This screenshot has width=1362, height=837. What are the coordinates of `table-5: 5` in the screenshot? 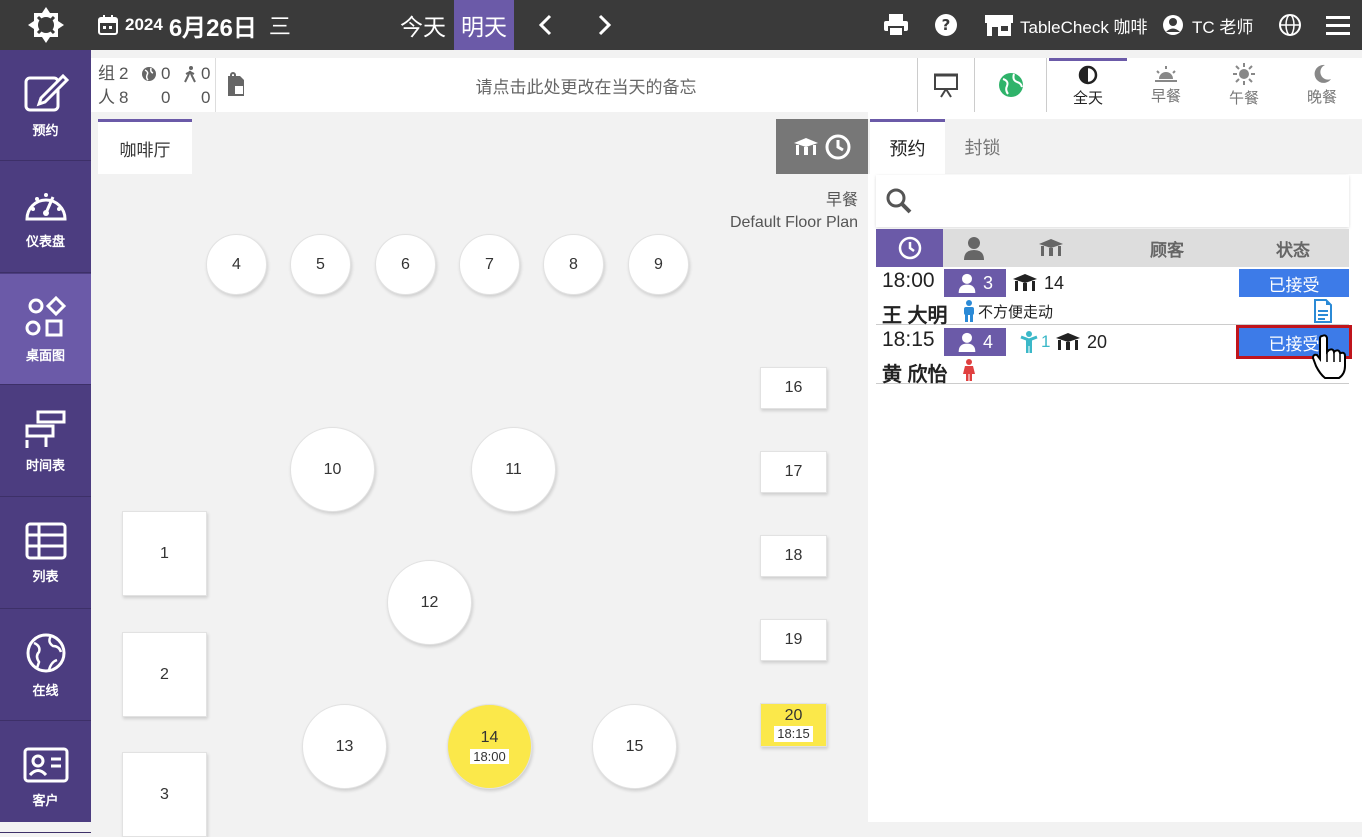 It's located at (320, 264).